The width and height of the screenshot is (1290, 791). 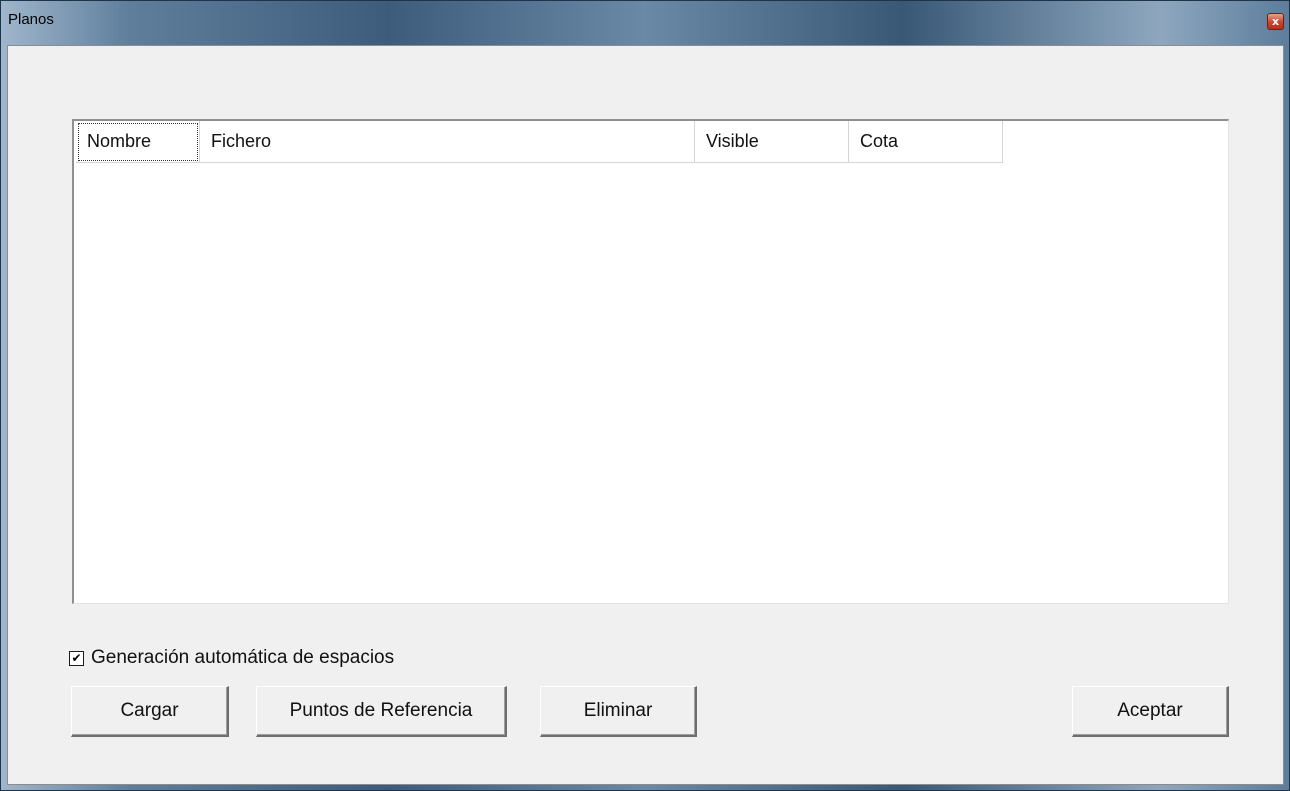 I want to click on checkmark-icon: ✔, so click(x=76, y=658).